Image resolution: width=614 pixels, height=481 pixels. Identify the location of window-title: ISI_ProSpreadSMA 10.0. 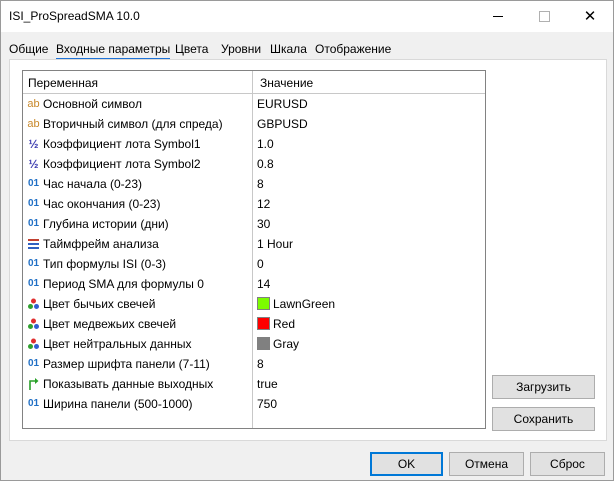
(74, 16).